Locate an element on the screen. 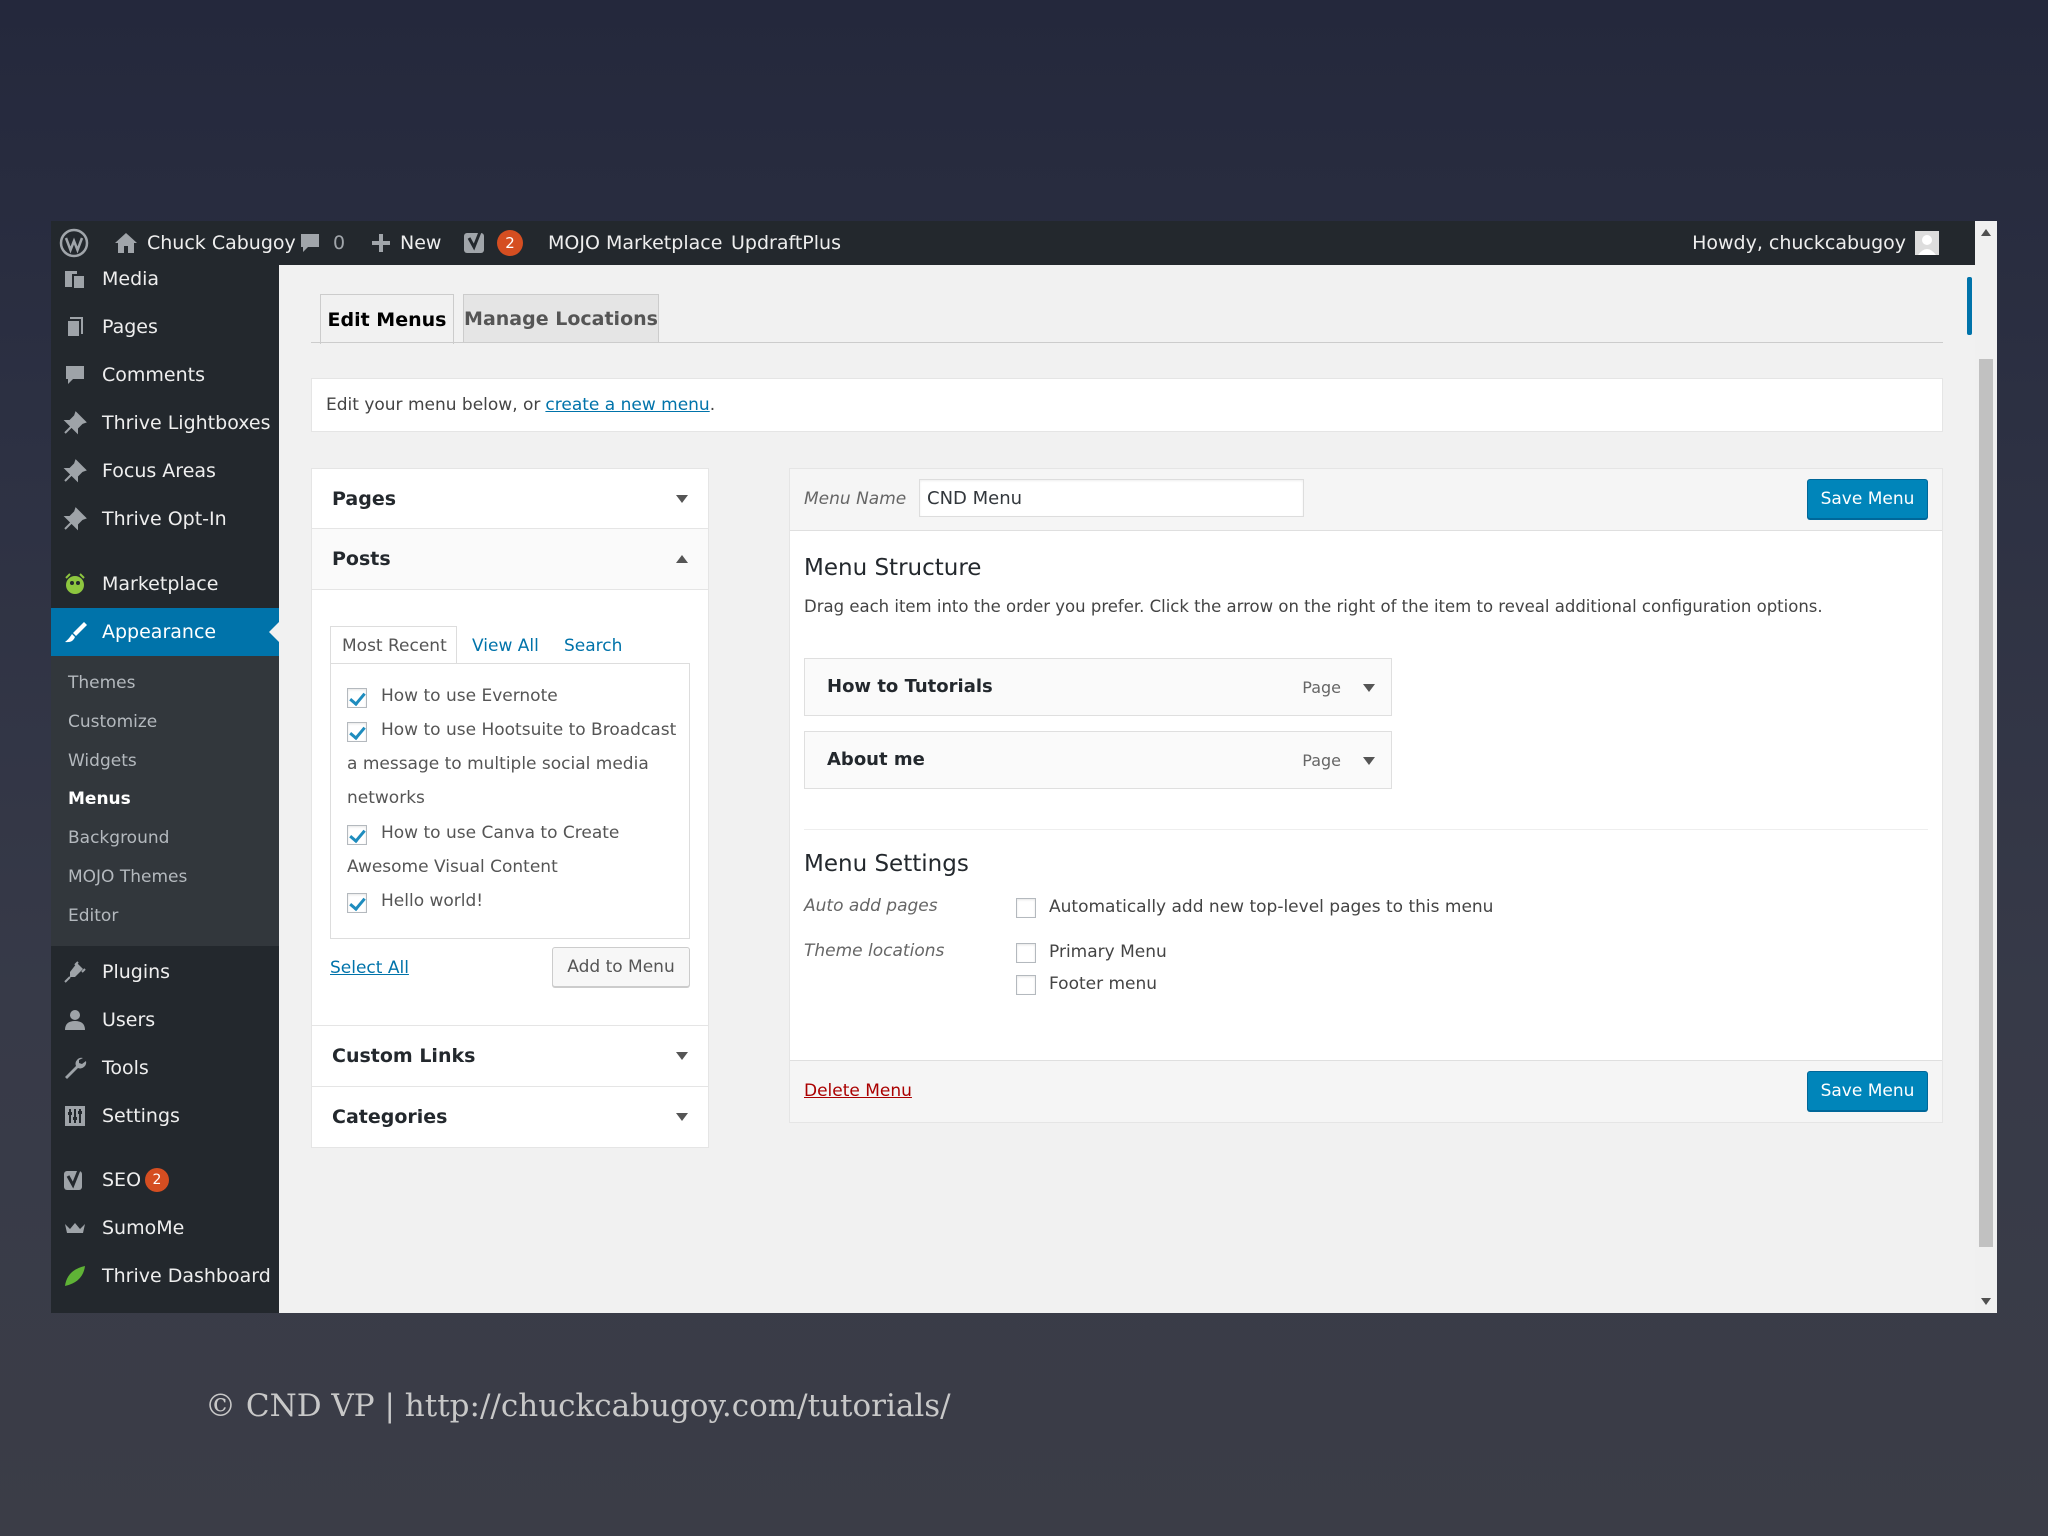 The width and height of the screenshot is (2048, 1536). menu-editor-header: Menu Name Save Menu is located at coordinates (1366, 500).